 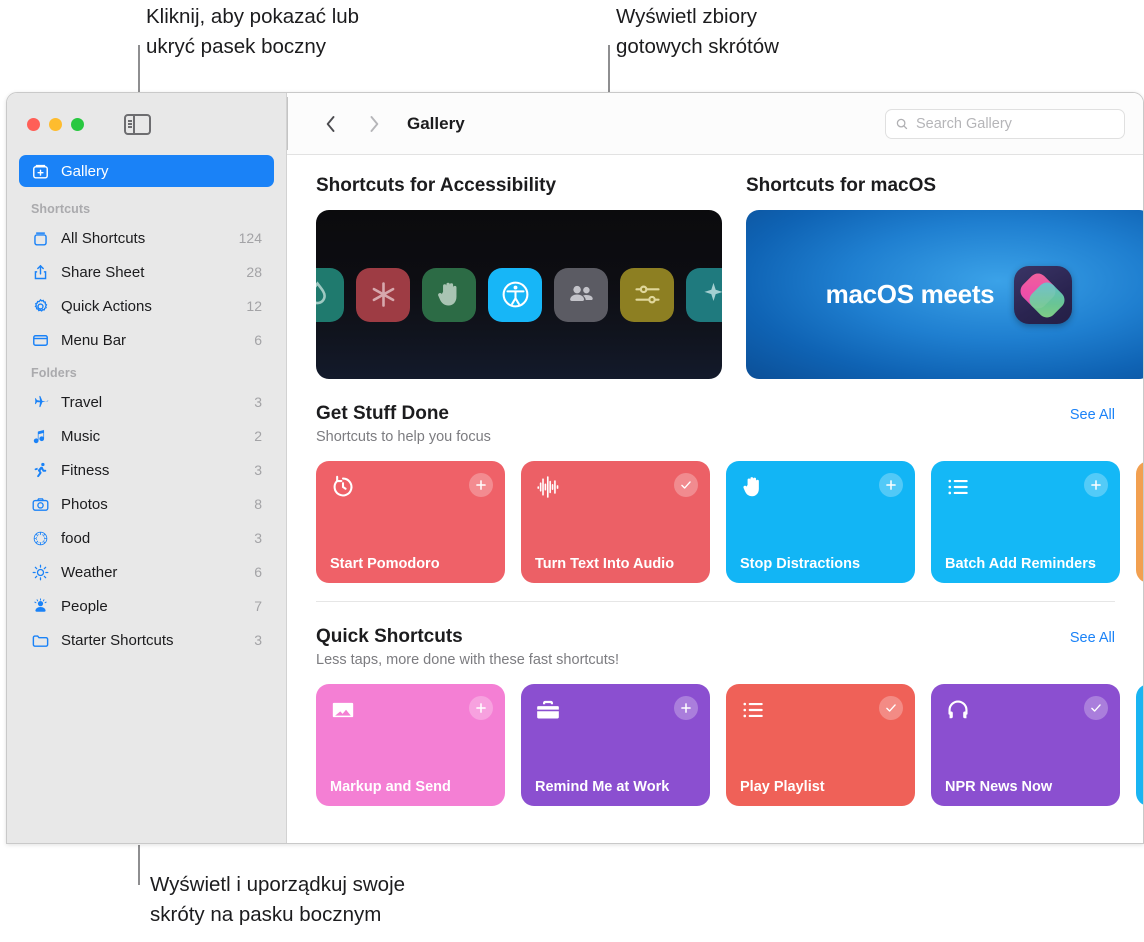 I want to click on sidebar-item-quick-actions: Quick Actions 12, so click(x=146, y=306).